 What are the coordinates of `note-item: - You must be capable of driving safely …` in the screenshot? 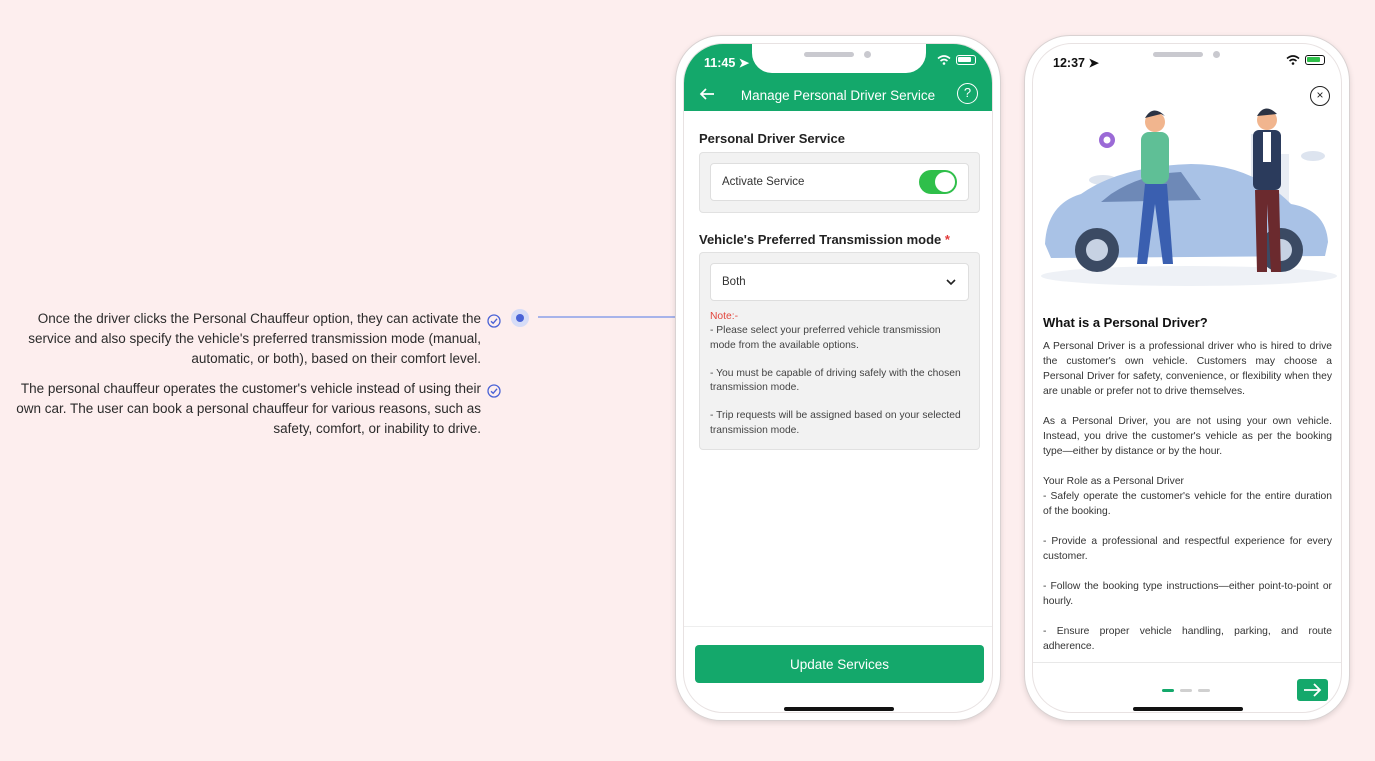 It's located at (835, 380).